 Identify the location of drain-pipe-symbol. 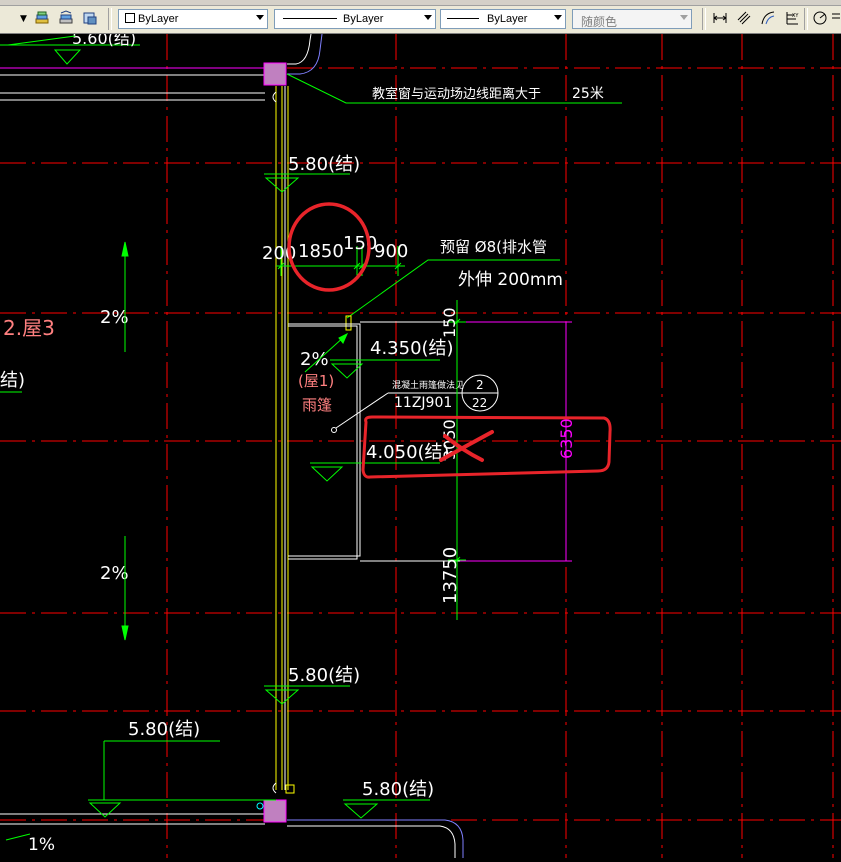
(348, 323).